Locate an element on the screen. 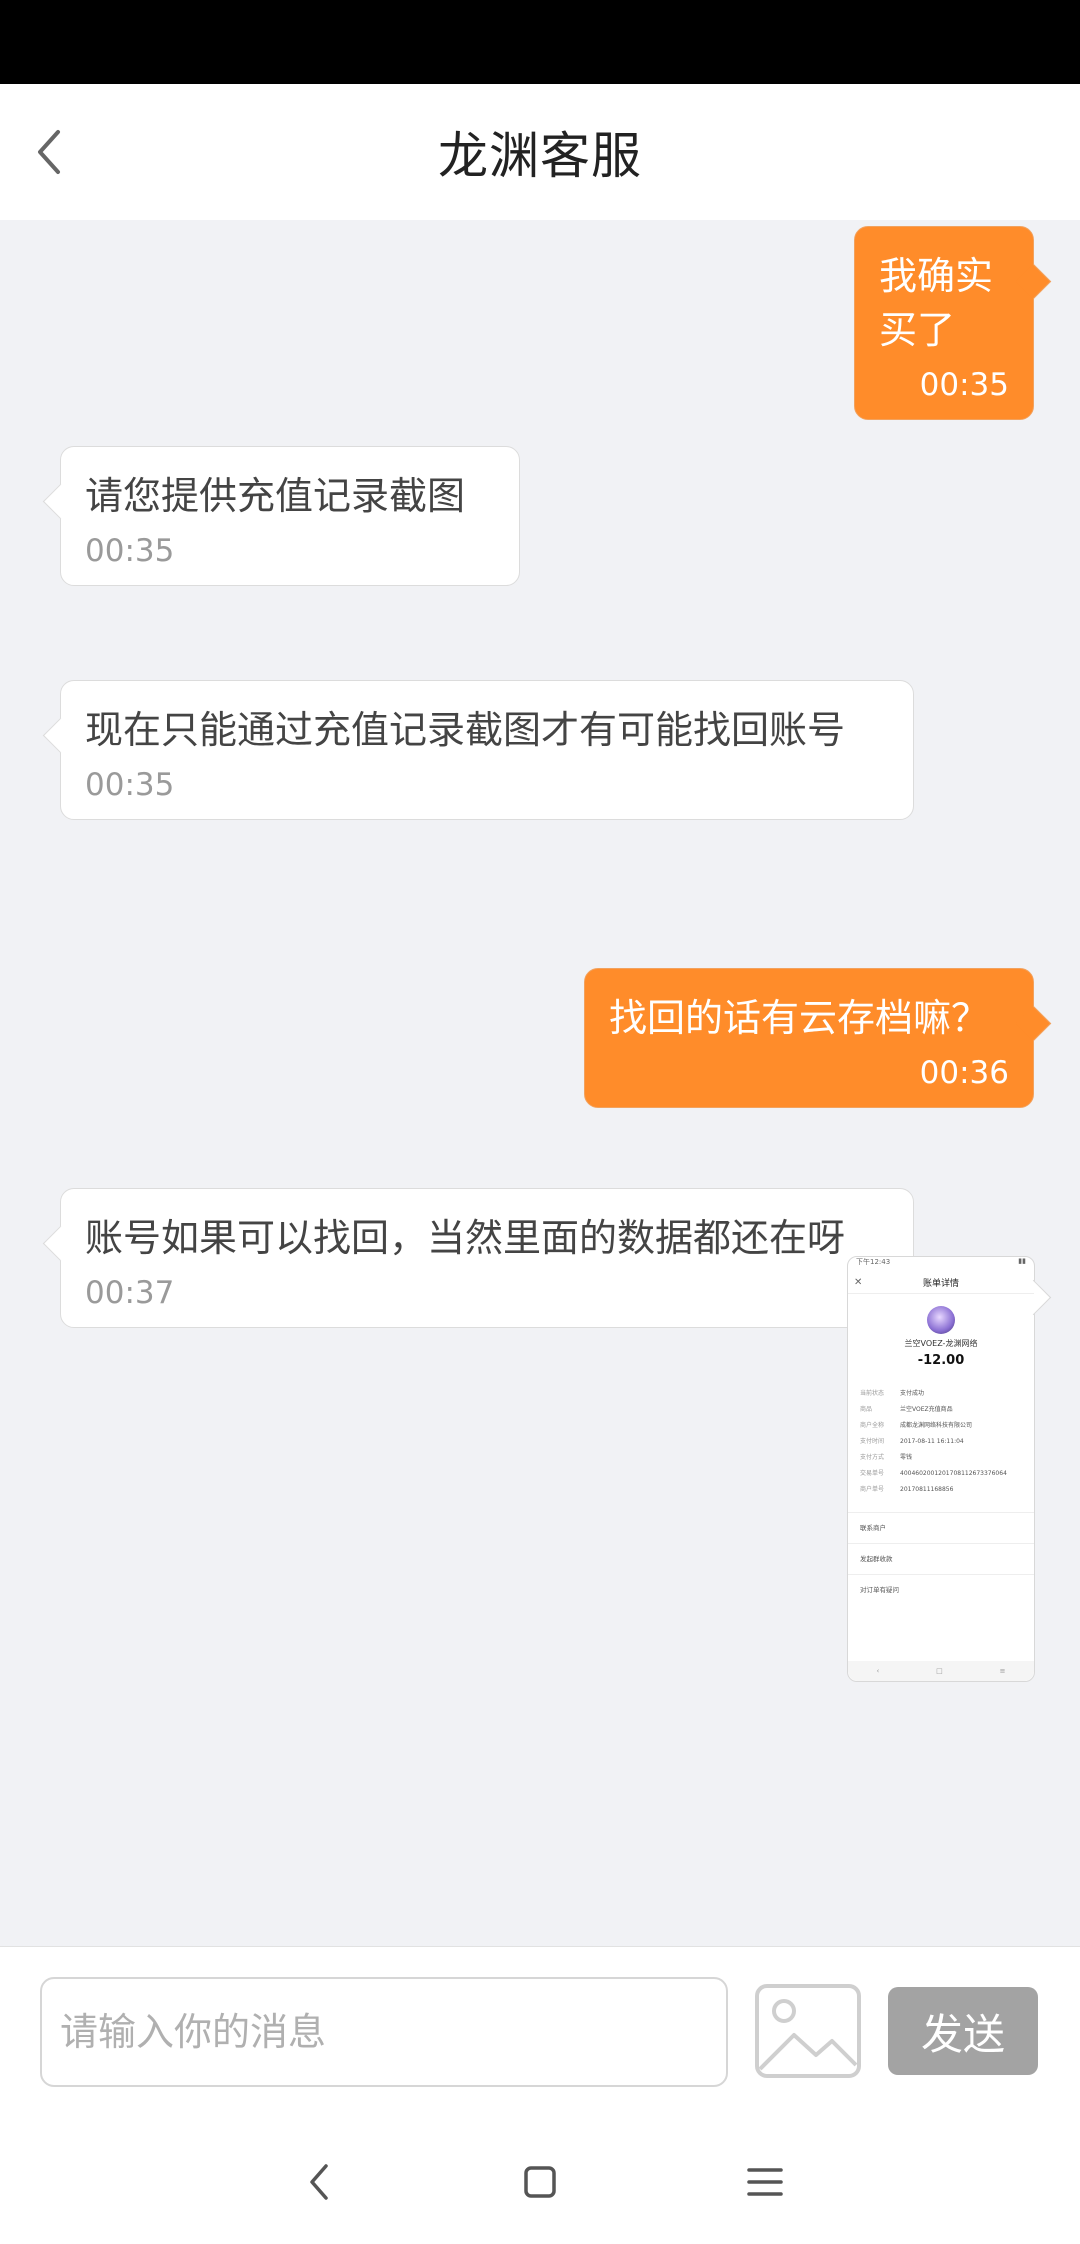 The image size is (1080, 2244). detail-key: 交易单号 is located at coordinates (872, 1473).